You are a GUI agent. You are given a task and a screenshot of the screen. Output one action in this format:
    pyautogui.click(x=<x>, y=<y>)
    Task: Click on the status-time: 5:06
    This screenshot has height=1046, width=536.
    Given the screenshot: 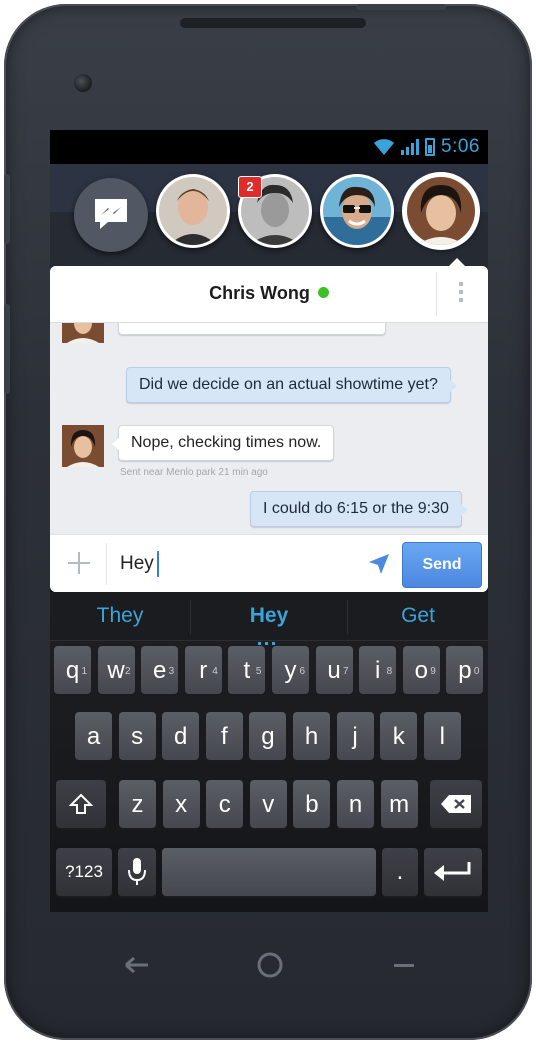 What is the action you would take?
    pyautogui.click(x=460, y=146)
    